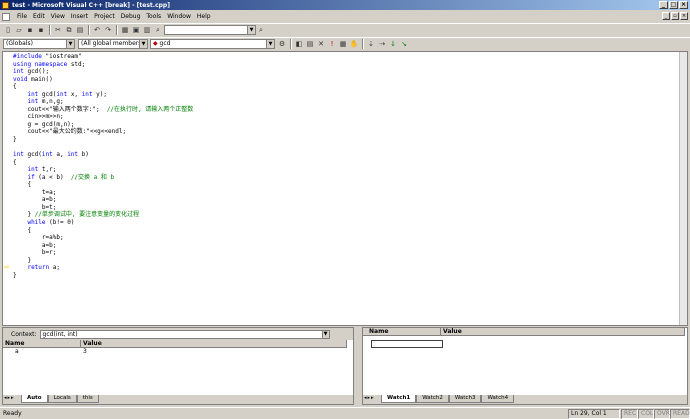 This screenshot has width=690, height=419. Describe the element at coordinates (62, 399) in the screenshot. I see `tab-locals: Locals` at that location.